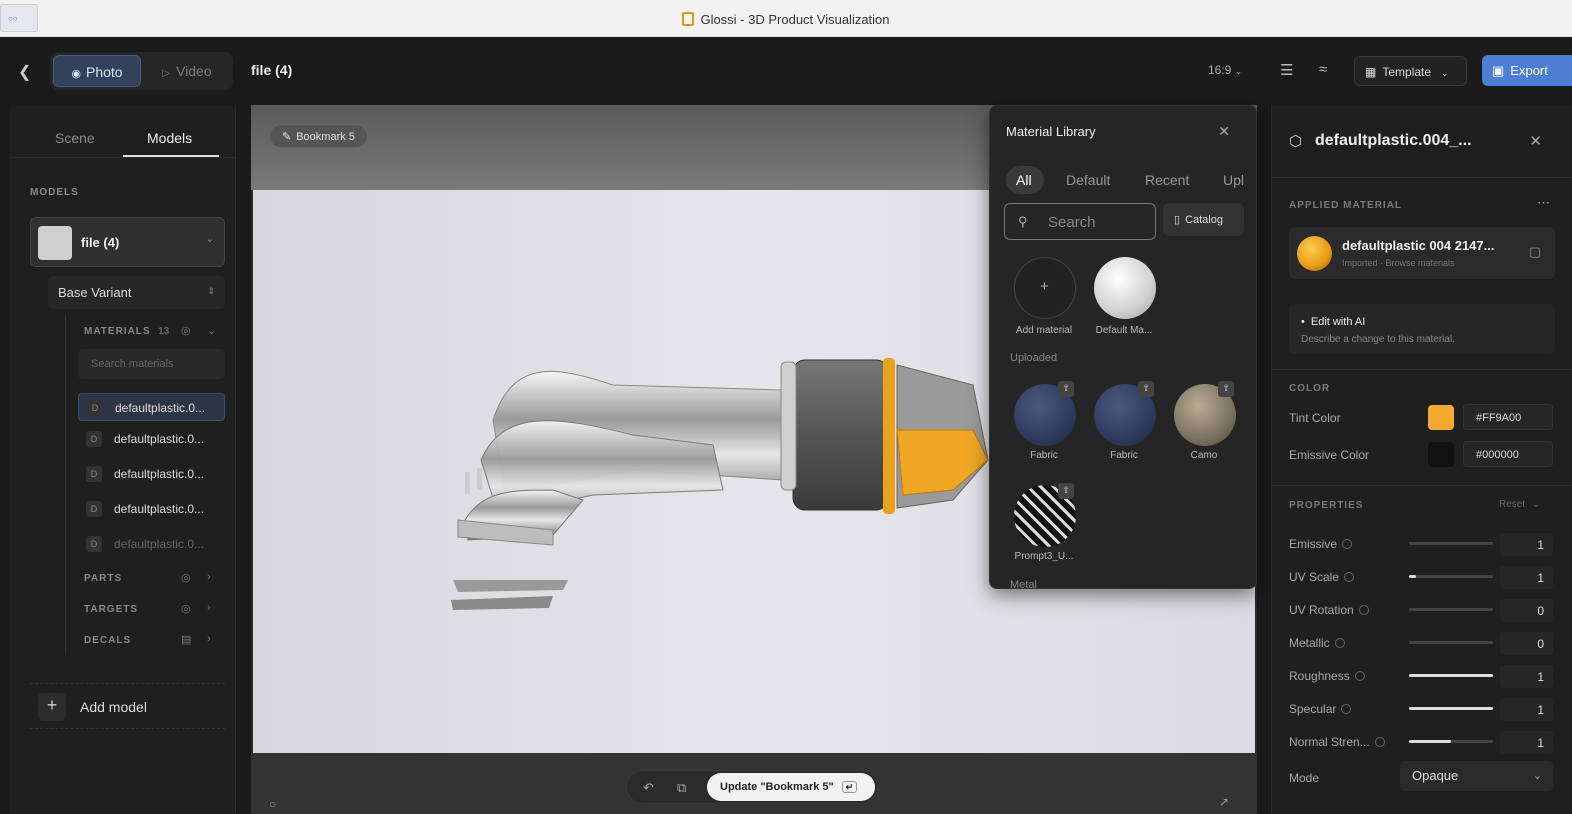  I want to click on tab-default: Default, so click(1088, 180).